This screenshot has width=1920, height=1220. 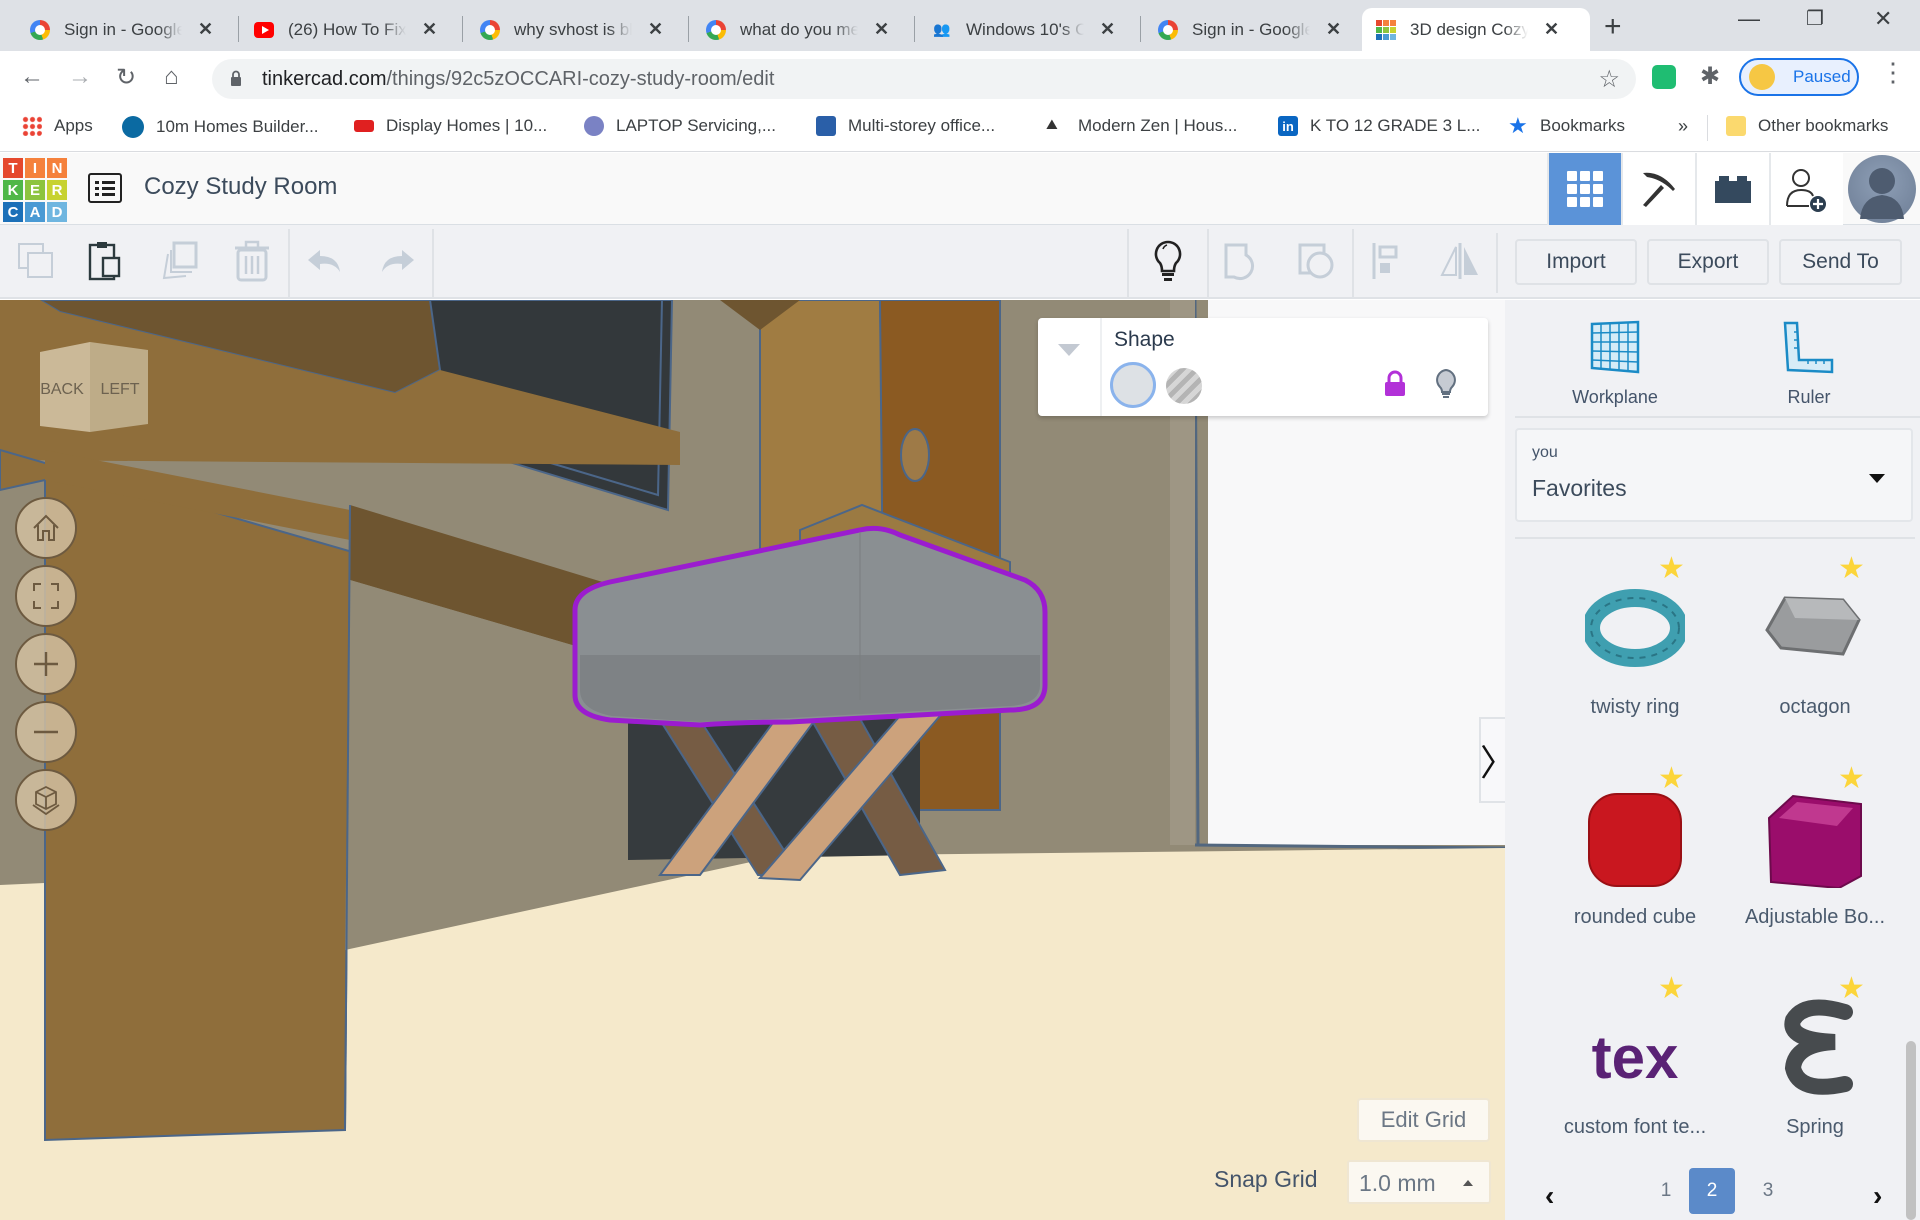 What do you see at coordinates (1708, 262) in the screenshot?
I see `export-button: Export` at bounding box center [1708, 262].